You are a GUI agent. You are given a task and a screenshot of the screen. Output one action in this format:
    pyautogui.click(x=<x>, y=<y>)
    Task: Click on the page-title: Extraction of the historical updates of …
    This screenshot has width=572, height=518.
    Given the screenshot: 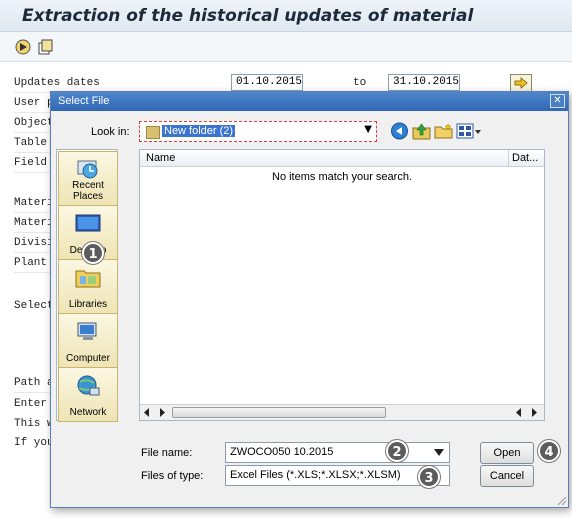 What is the action you would take?
    pyautogui.click(x=248, y=16)
    